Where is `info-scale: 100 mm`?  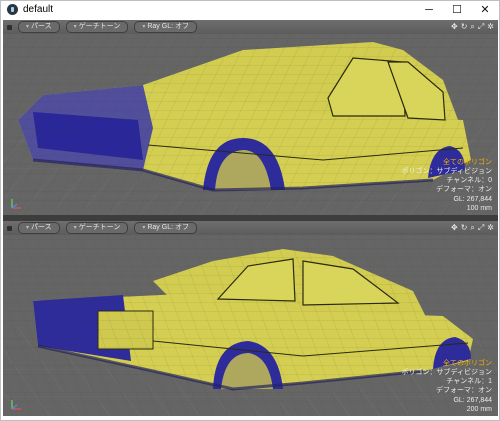 info-scale: 100 mm is located at coordinates (479, 208).